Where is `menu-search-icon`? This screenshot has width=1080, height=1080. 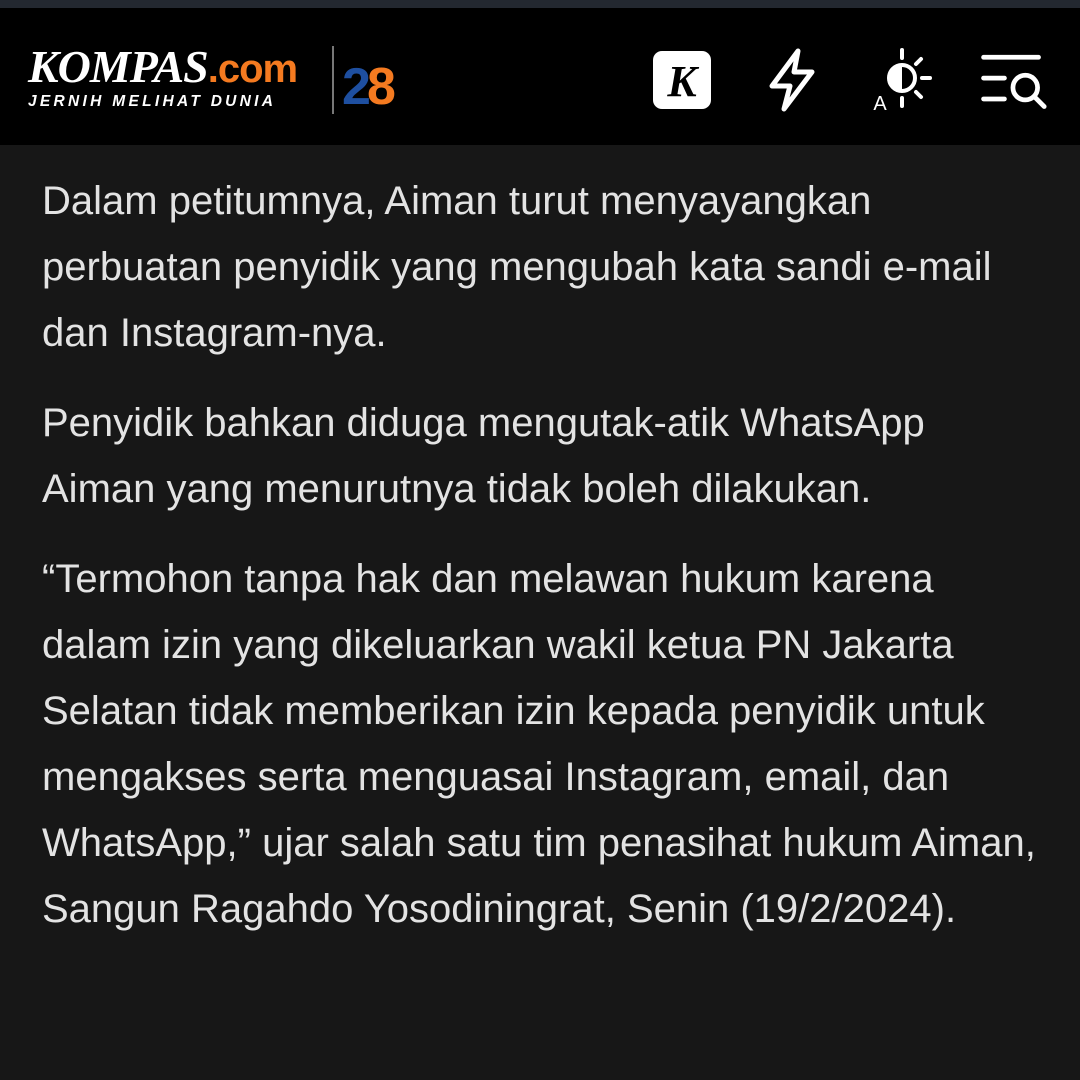
menu-search-icon is located at coordinates (1014, 81).